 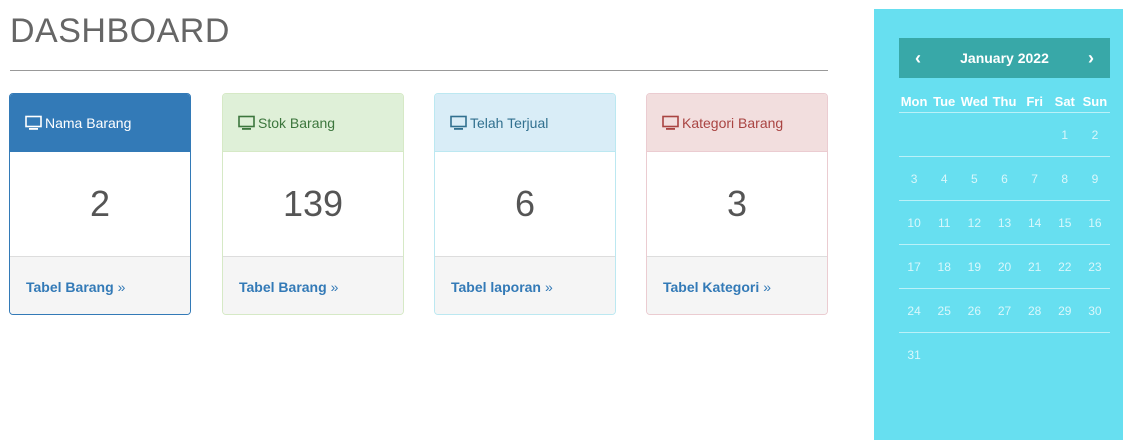 I want to click on card-value: 6, so click(x=525, y=203).